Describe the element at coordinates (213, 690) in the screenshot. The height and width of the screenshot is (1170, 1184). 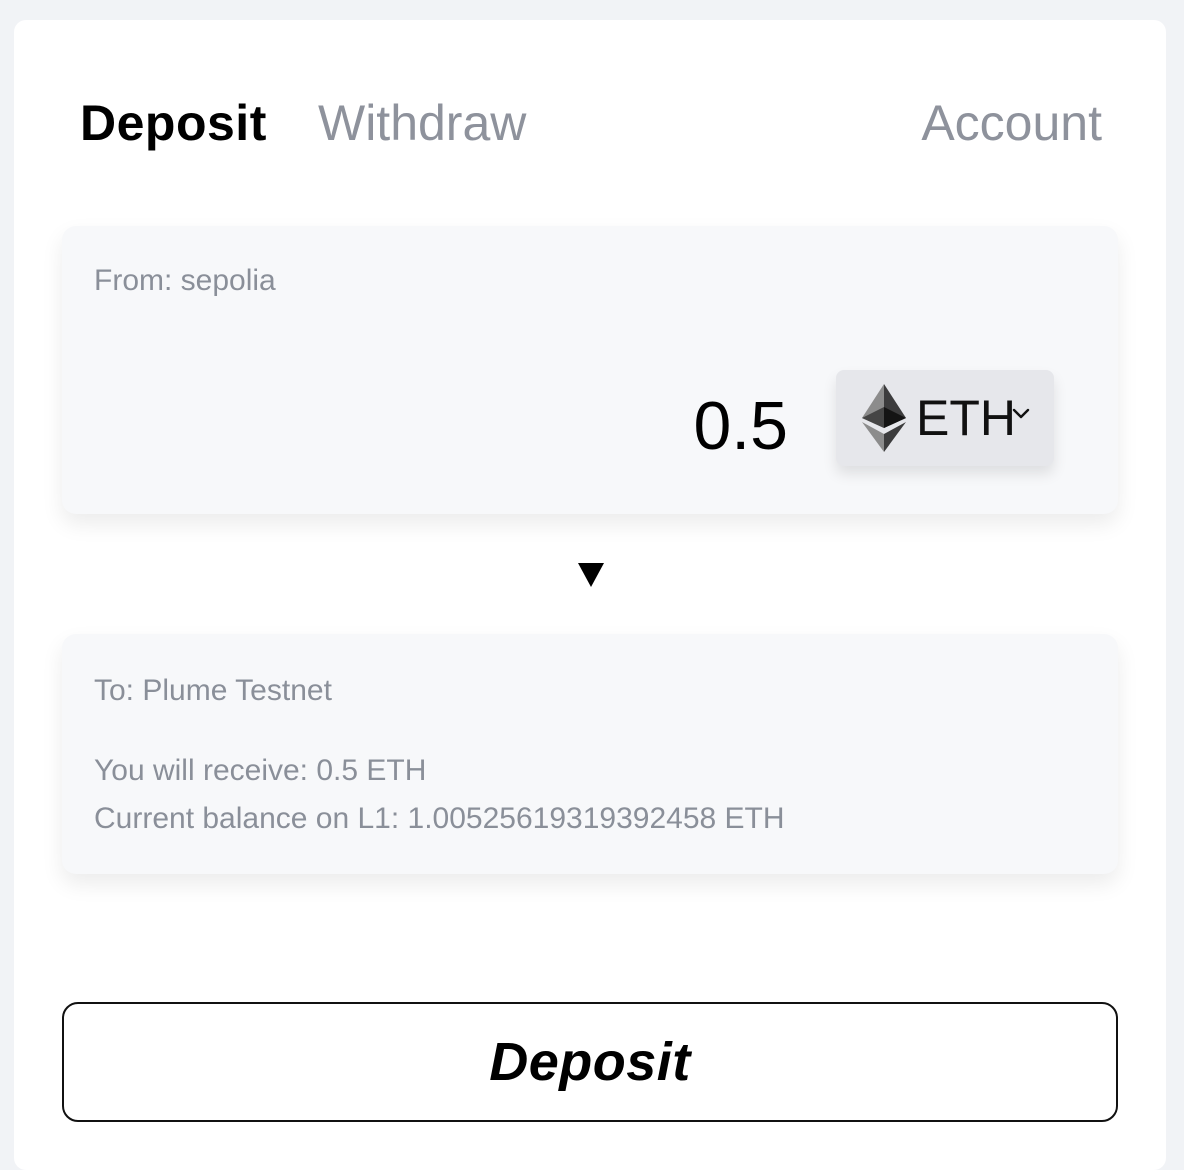
I see `to-network-label: To: Plume Testnet` at that location.